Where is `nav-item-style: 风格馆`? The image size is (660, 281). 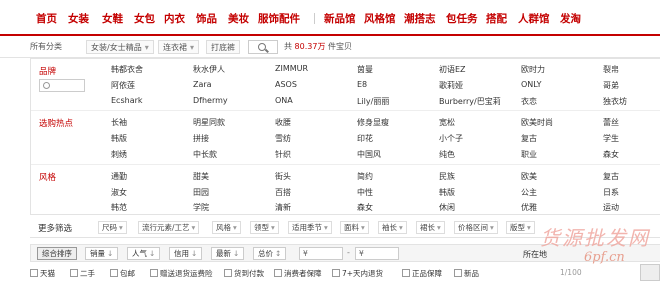
nav-item-style: 风格馆 is located at coordinates (380, 18).